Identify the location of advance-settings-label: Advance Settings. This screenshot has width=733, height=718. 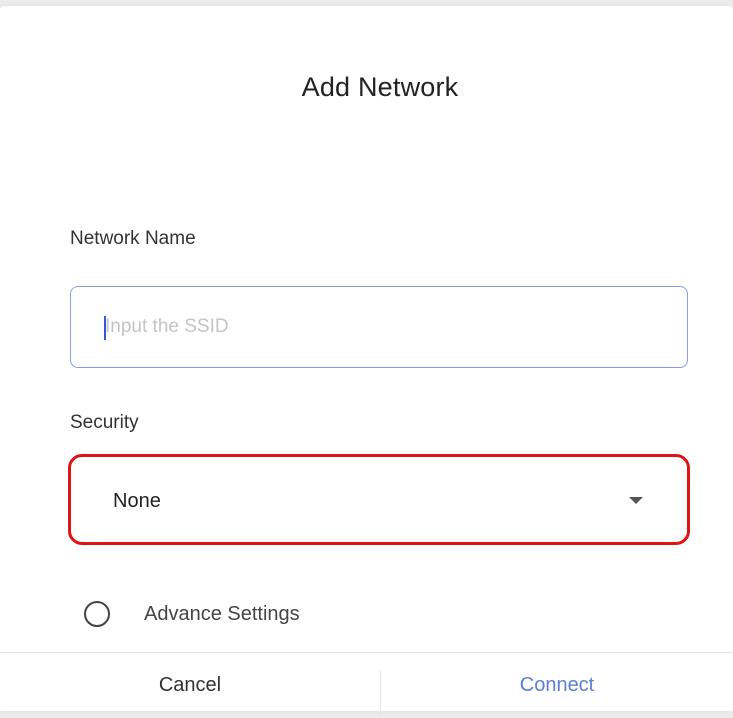
(222, 613).